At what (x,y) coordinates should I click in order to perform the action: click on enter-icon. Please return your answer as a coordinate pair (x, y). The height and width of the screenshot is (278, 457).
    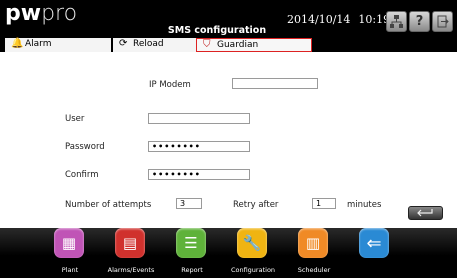
    Looking at the image, I should click on (424, 213).